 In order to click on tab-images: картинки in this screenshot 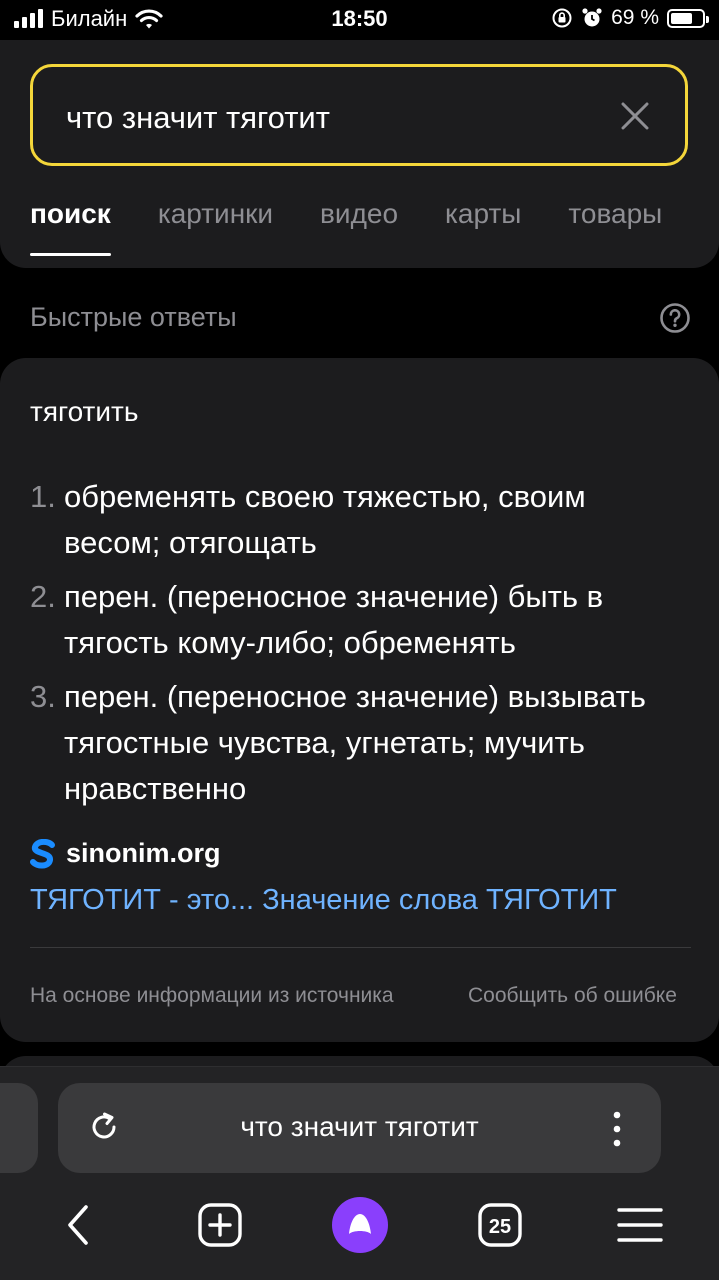, I will do `click(215, 214)`.